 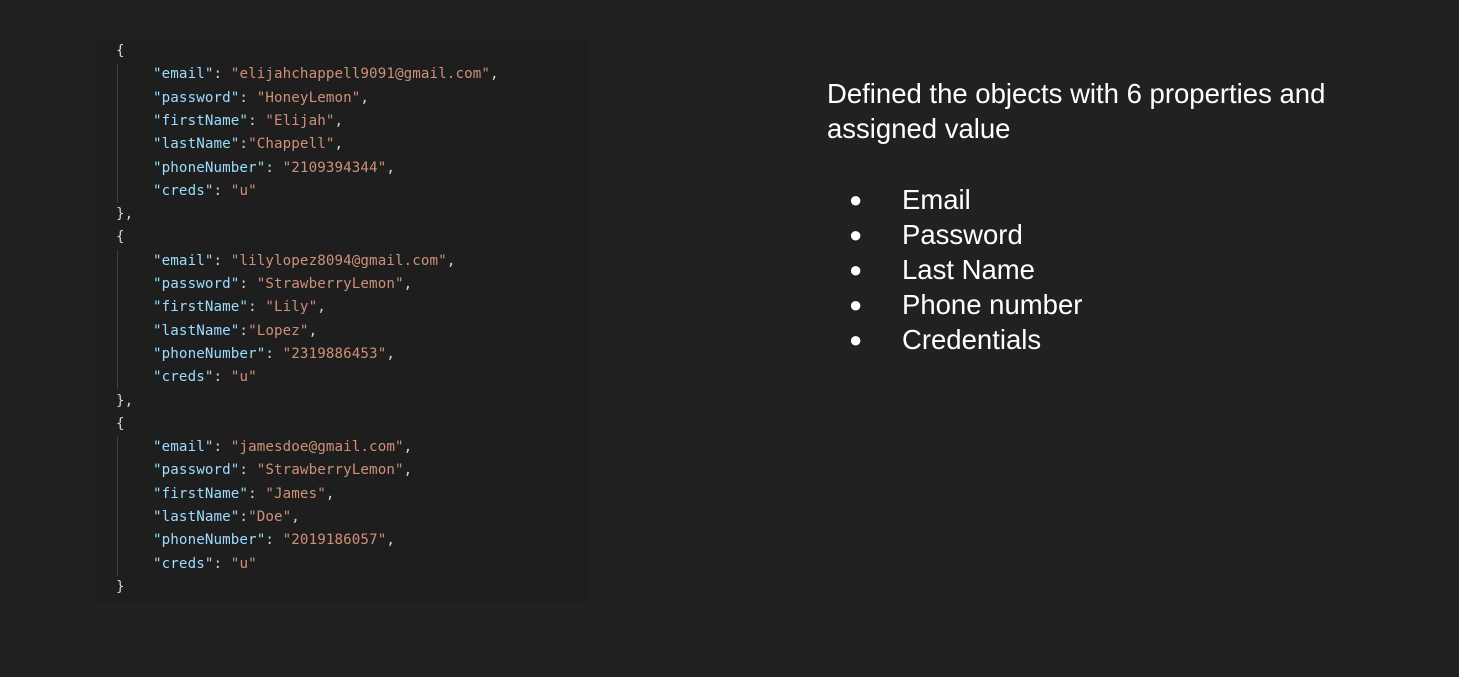 I want to click on code-line-property: "firstName": "Elijah",, so click(x=248, y=121).